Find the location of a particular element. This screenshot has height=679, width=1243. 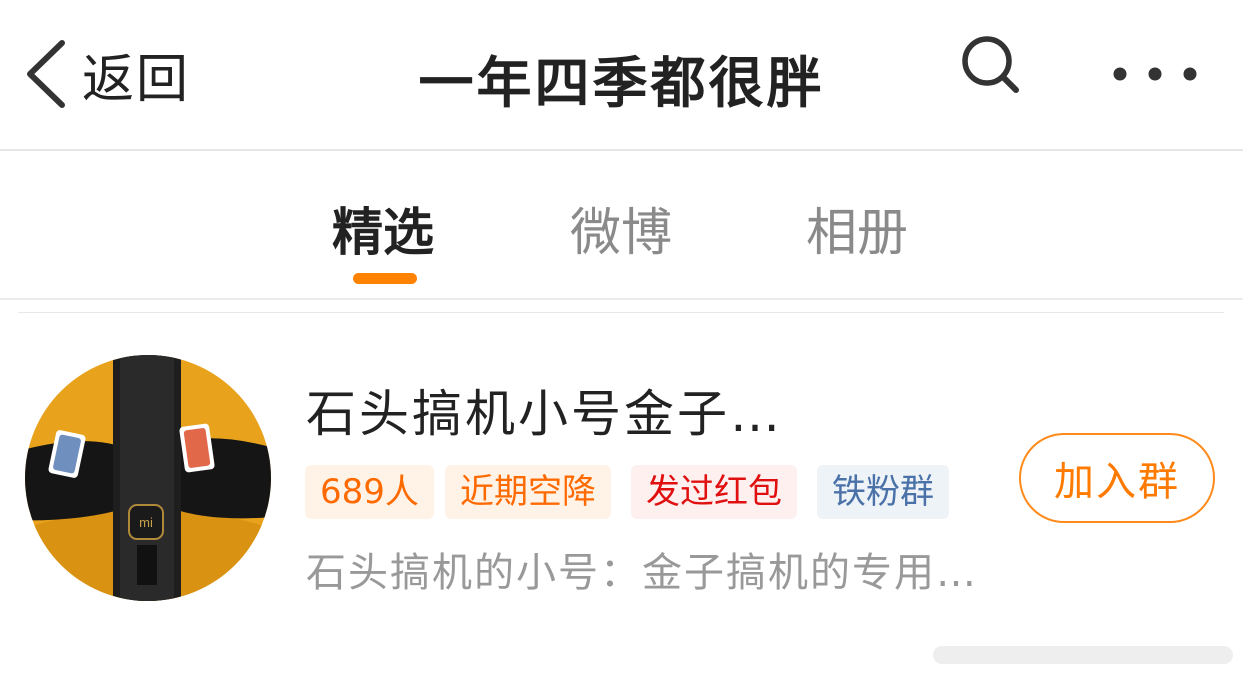

active-tab-indicator is located at coordinates (385, 278).